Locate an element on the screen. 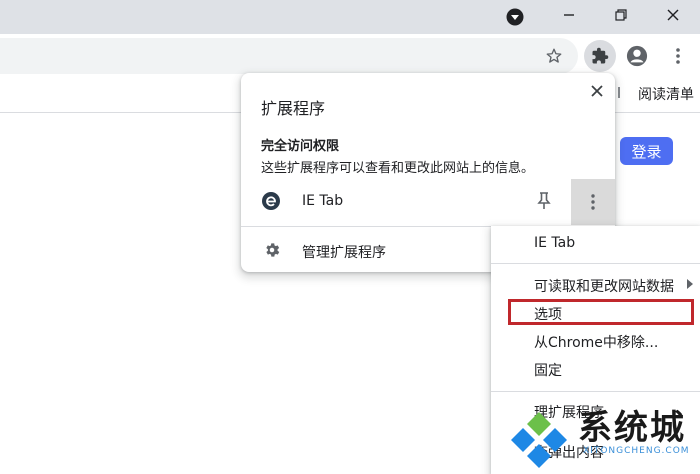 This screenshot has width=700, height=474. menu-item-site-access: 可读取和更改网站数据 is located at coordinates (604, 286).